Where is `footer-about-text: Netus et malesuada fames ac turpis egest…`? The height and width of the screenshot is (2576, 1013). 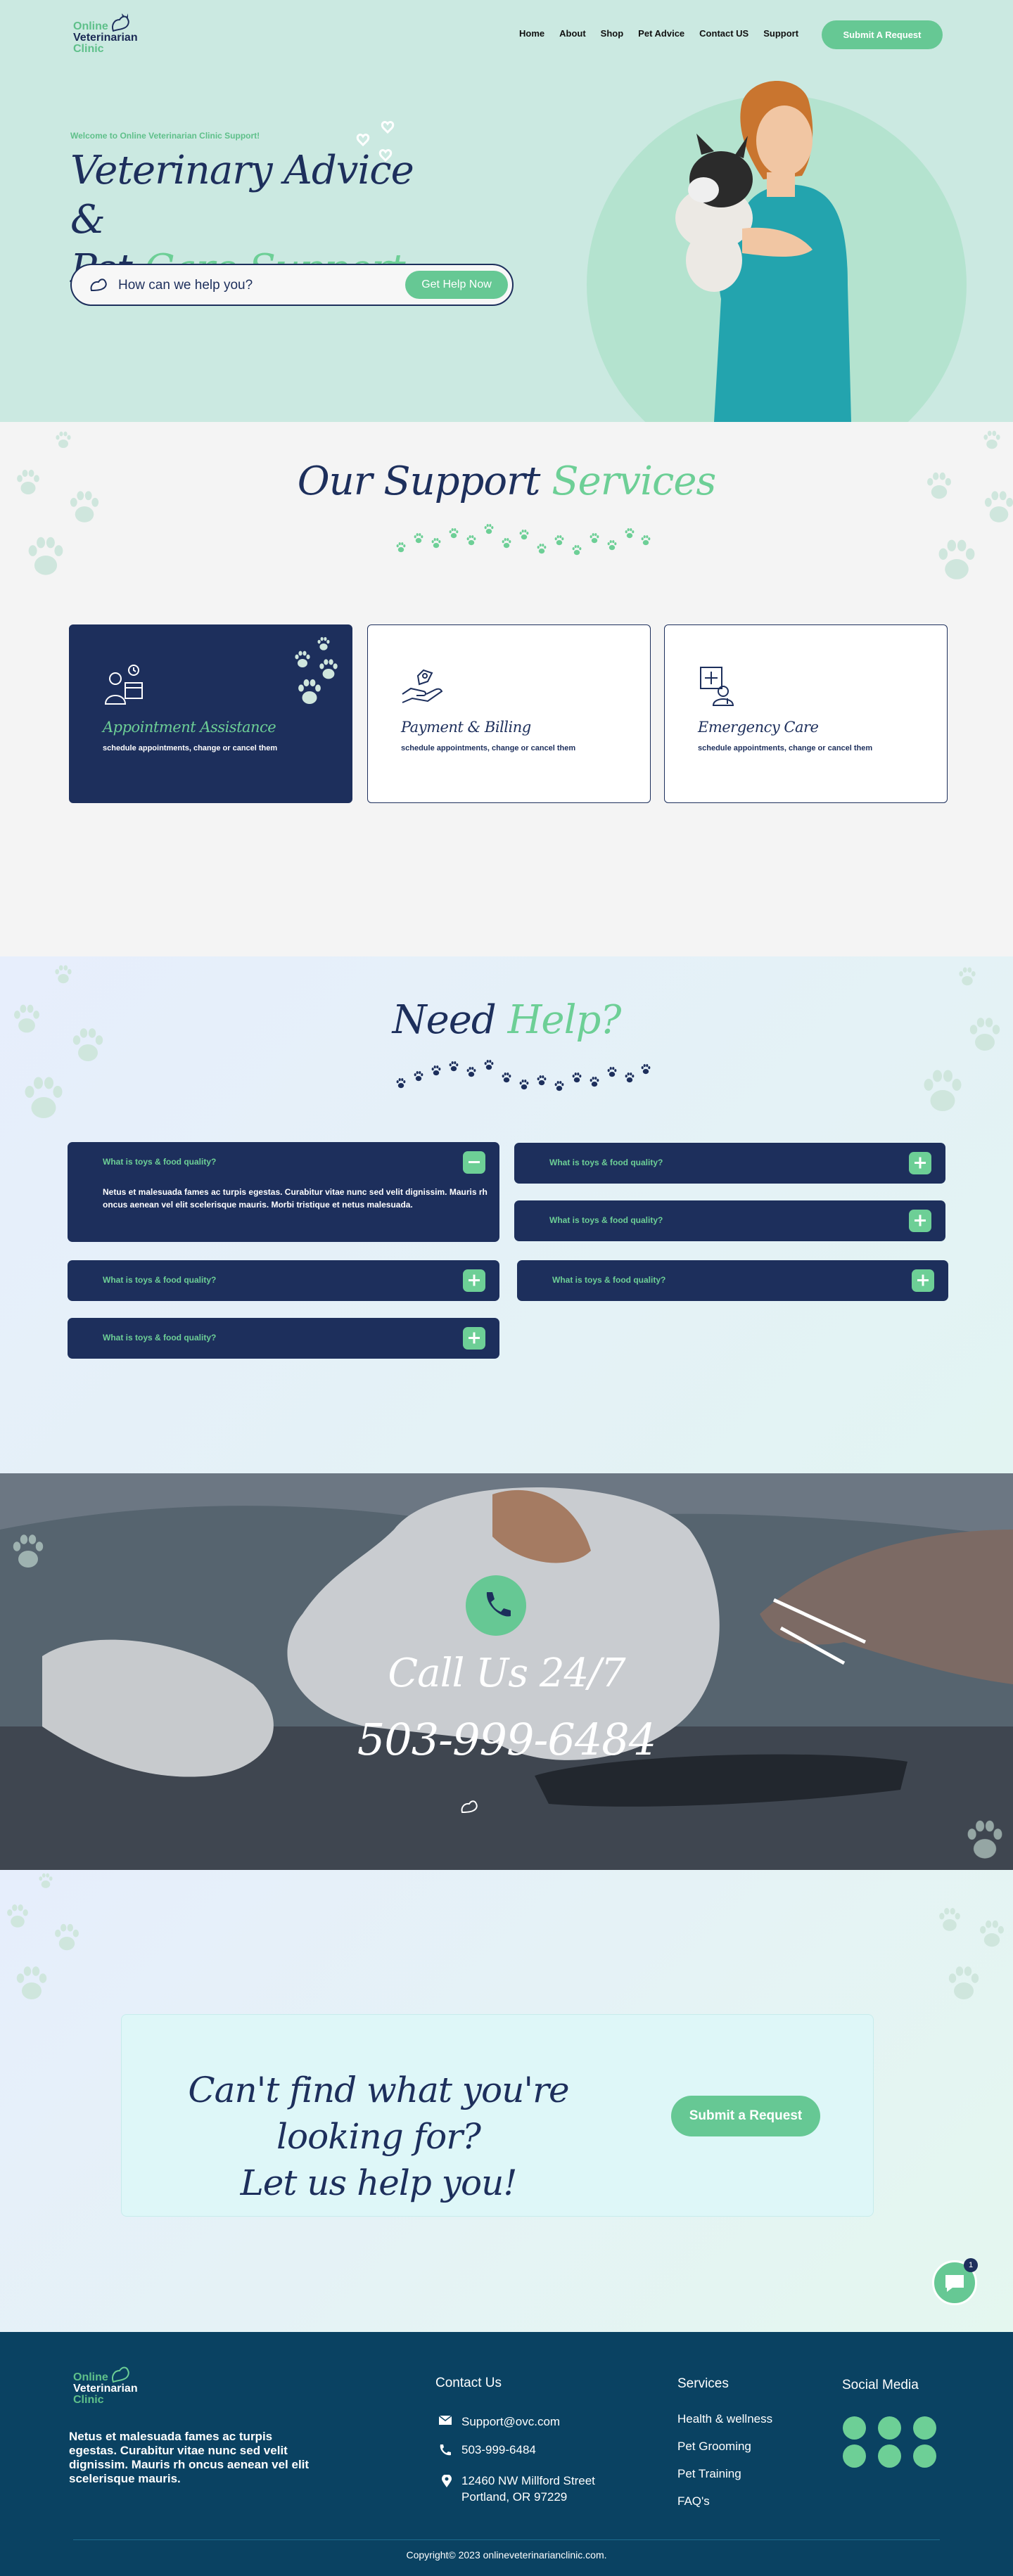
footer-about-text: Netus et malesuada fames ac turpis egest… is located at coordinates (190, 2457).